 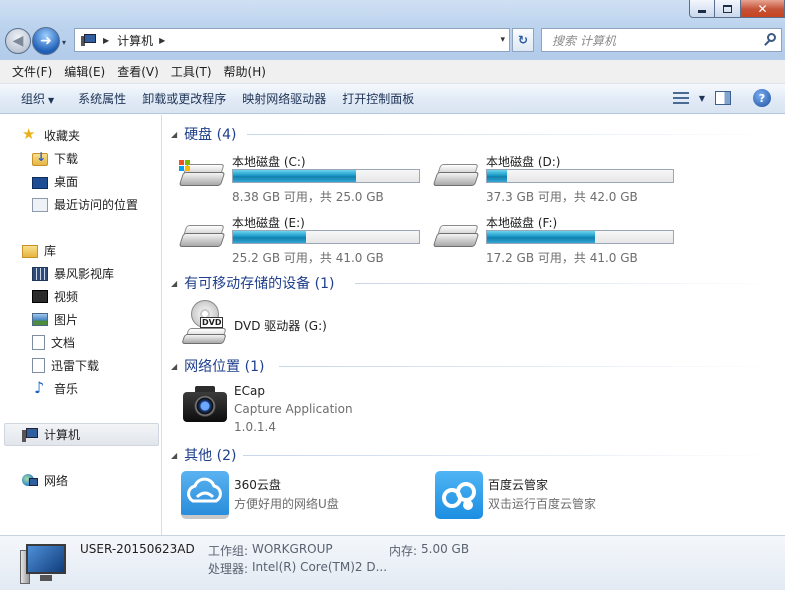 I want to click on sidebar-item-downloads: 下载, so click(x=55, y=158).